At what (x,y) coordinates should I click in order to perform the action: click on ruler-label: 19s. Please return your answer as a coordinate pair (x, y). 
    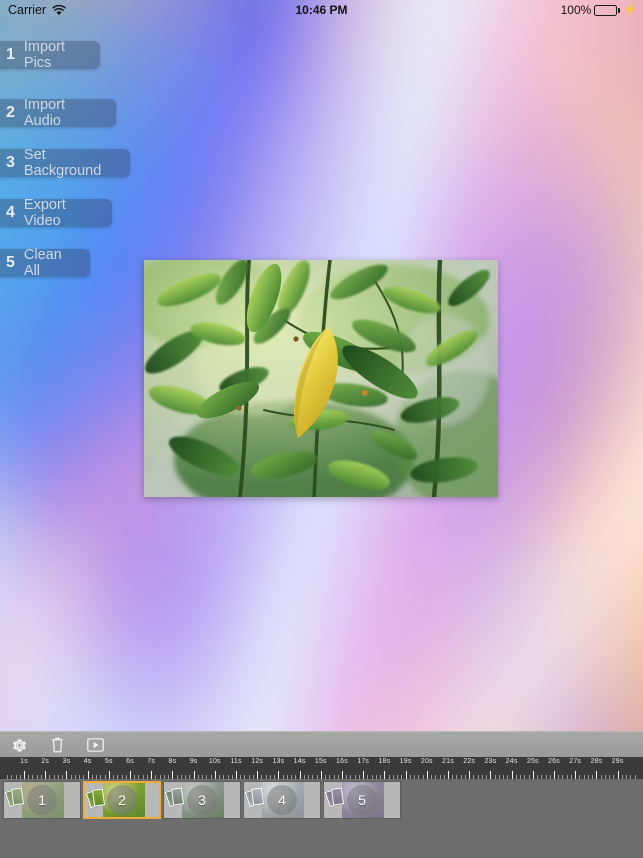
    Looking at the image, I should click on (405, 761).